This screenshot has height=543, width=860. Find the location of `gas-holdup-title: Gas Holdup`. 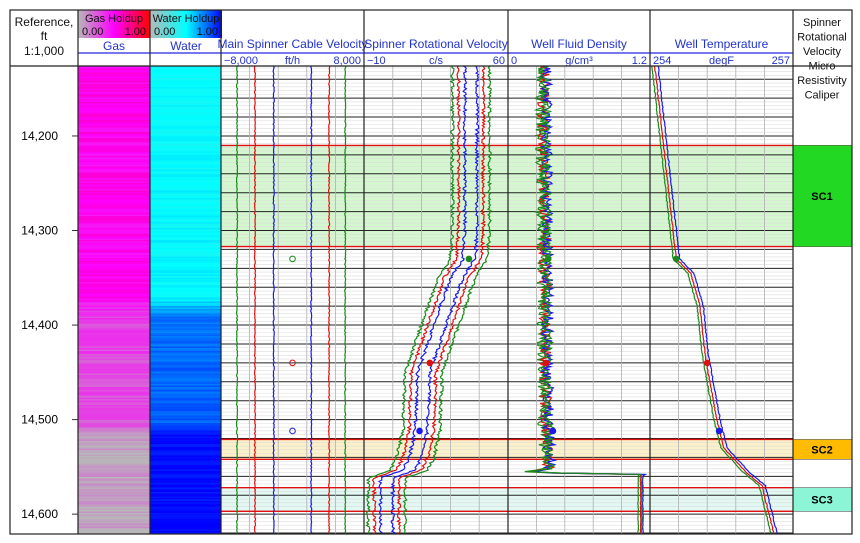

gas-holdup-title: Gas Holdup is located at coordinates (114, 19).